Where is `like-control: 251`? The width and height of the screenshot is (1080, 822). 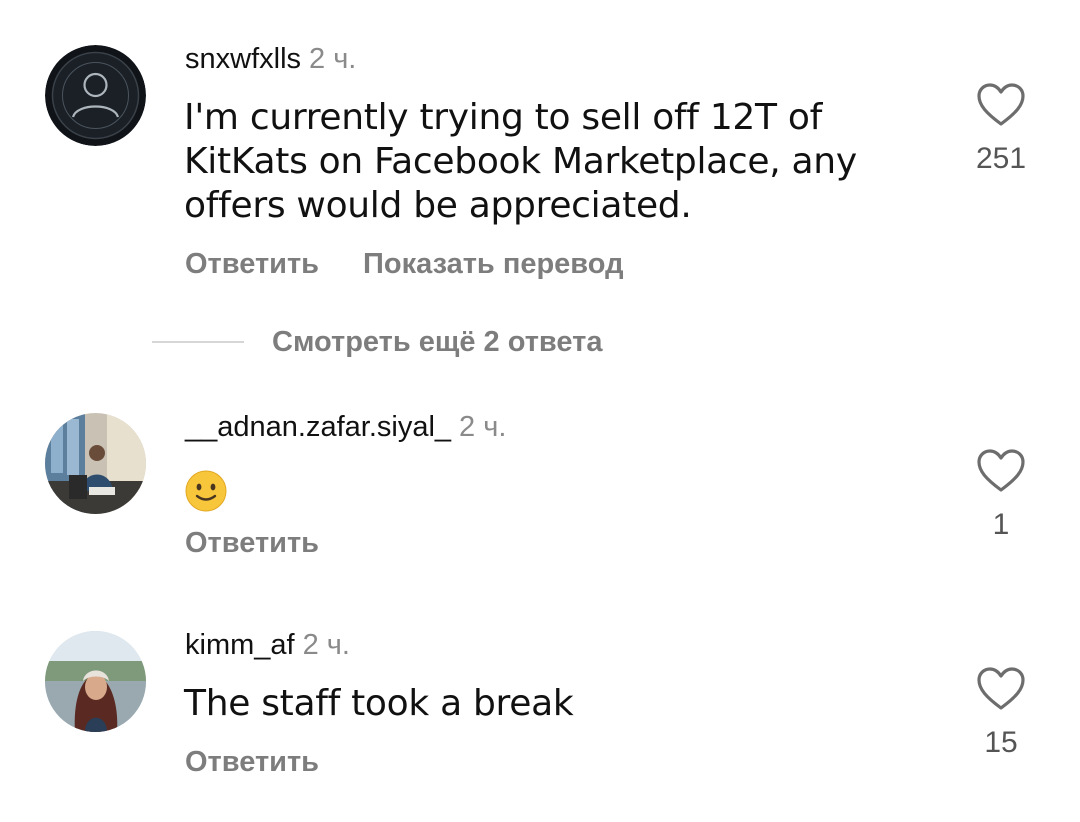 like-control: 251 is located at coordinates (1001, 129).